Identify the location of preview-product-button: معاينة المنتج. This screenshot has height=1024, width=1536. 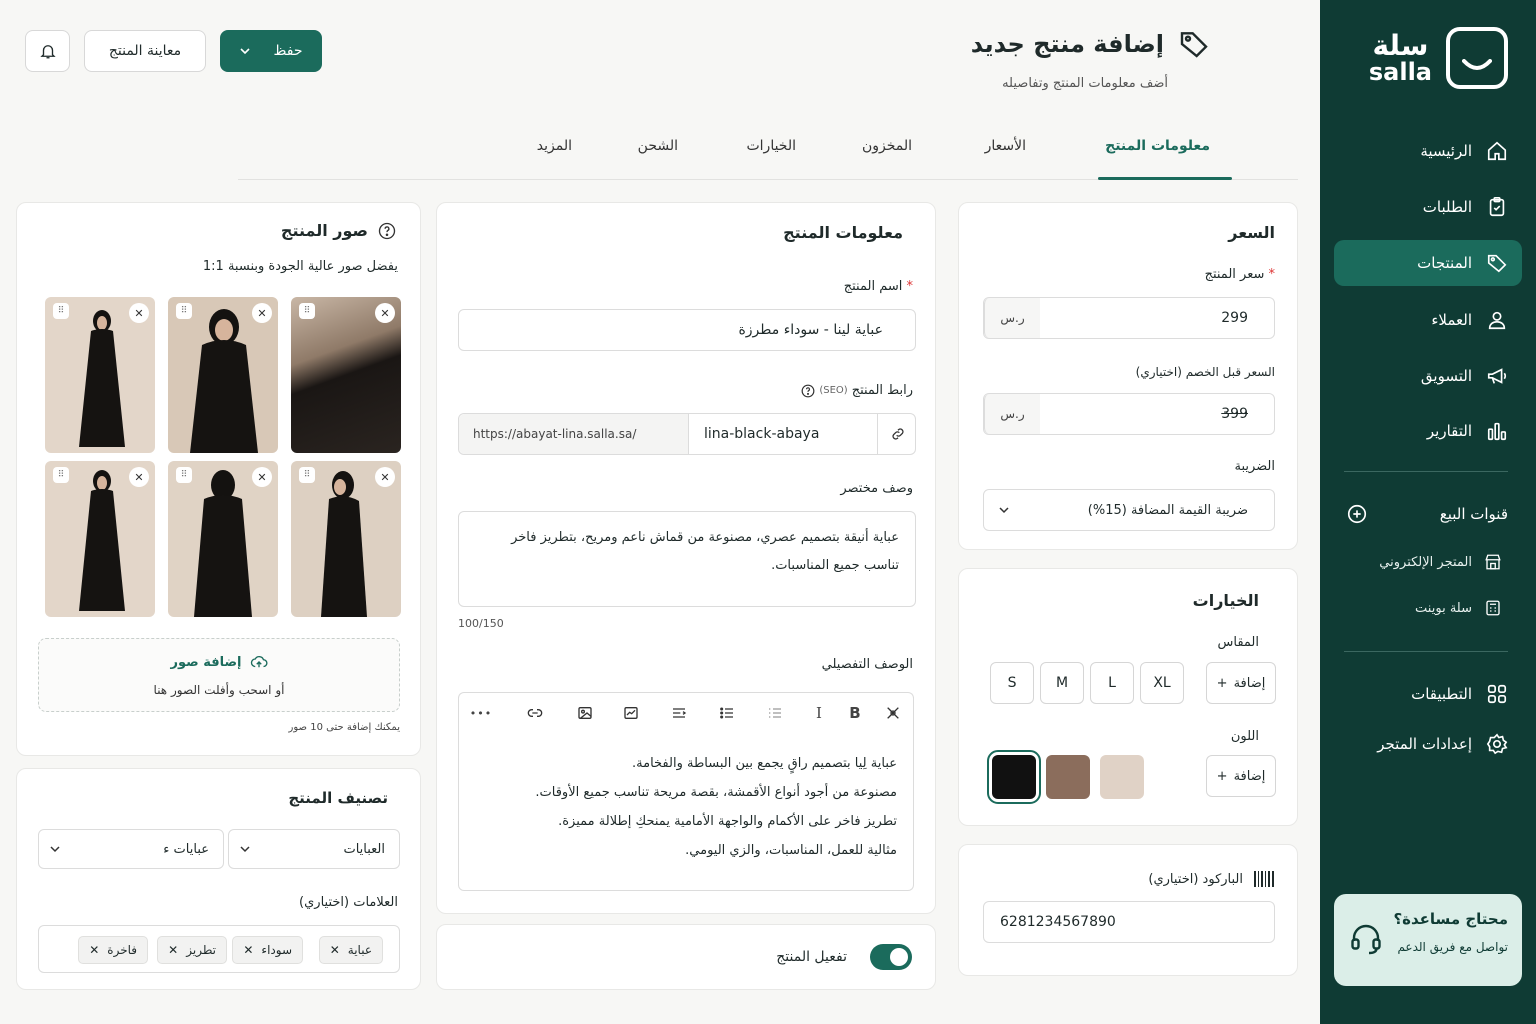
(145, 51).